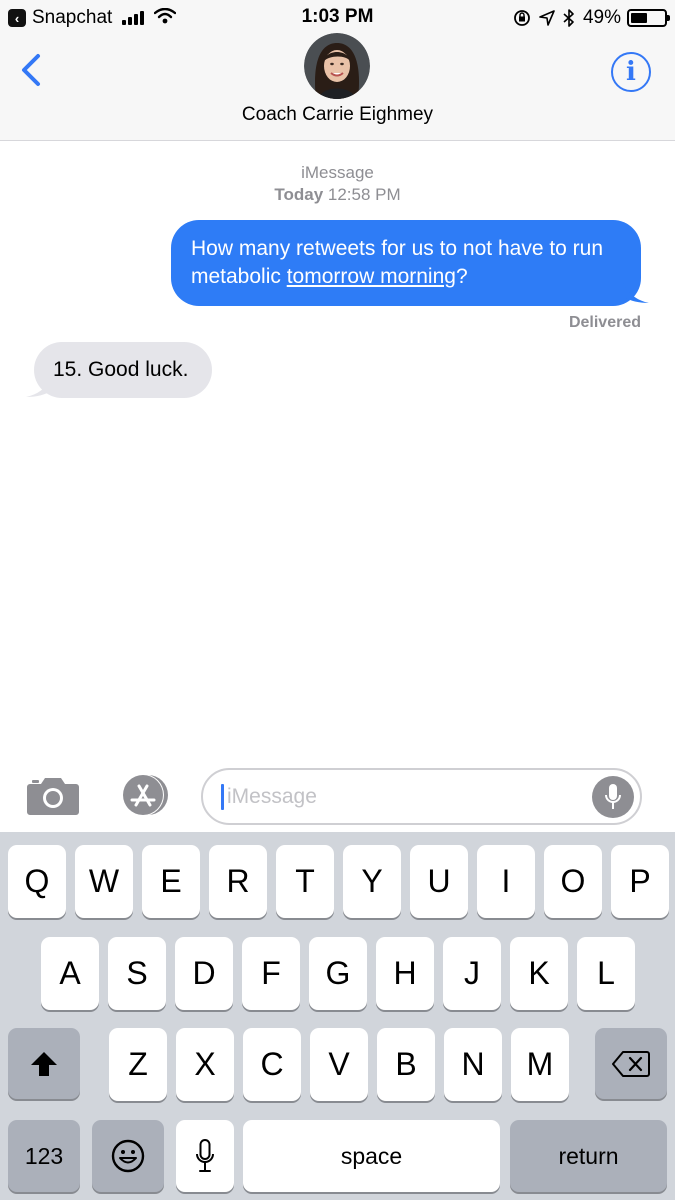 This screenshot has height=1200, width=675. Describe the element at coordinates (337, 184) in the screenshot. I see `thread-timestamp: iMessage Today 12:58 PM` at that location.